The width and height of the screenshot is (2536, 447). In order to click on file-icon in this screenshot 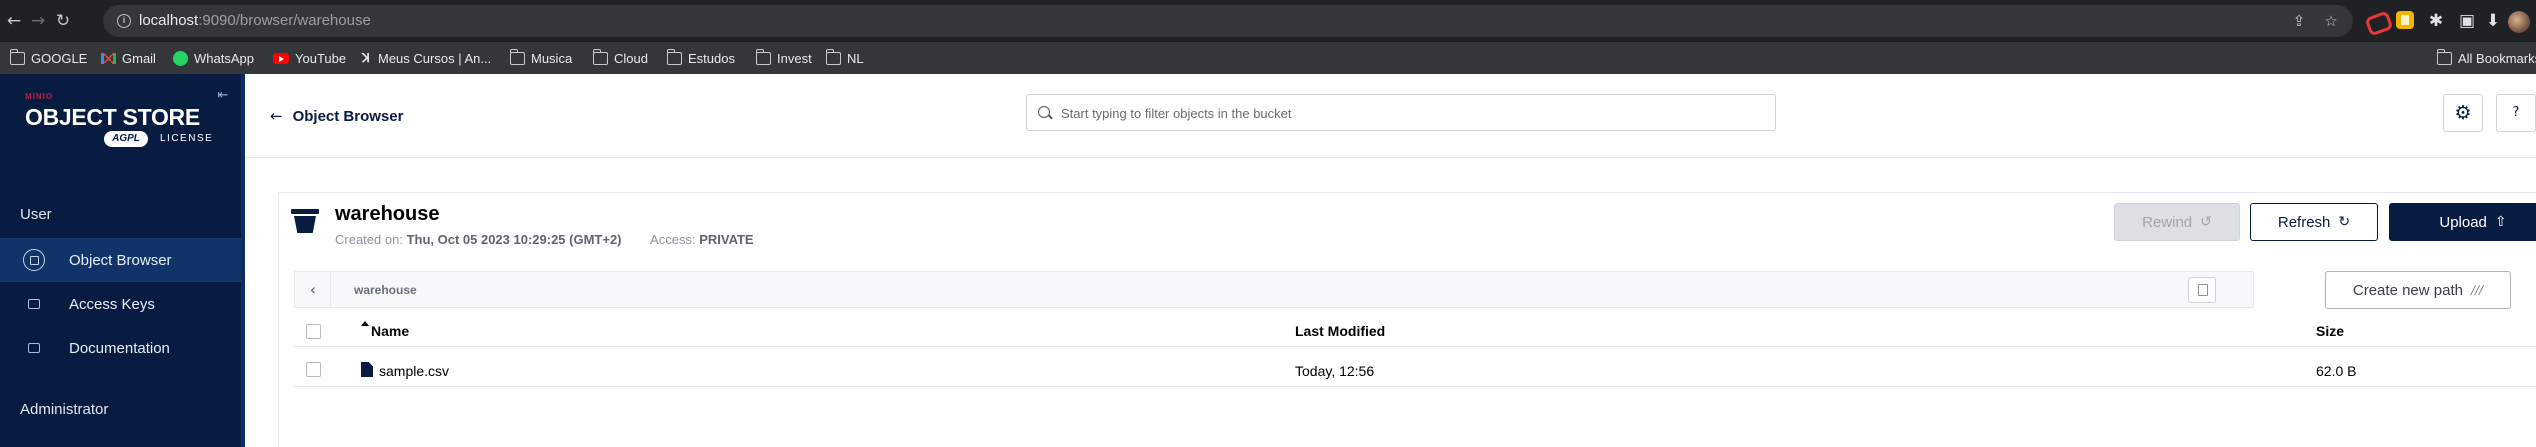, I will do `click(367, 369)`.